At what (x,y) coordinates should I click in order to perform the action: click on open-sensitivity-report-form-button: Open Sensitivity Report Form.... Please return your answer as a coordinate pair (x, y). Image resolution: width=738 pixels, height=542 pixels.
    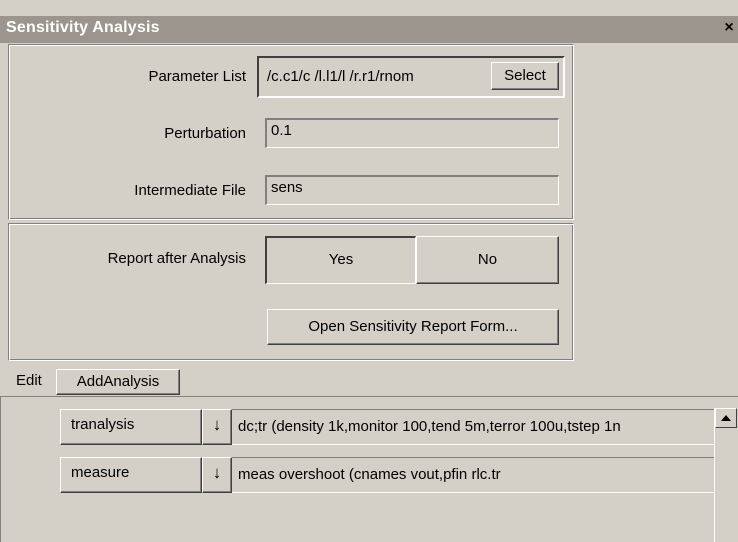
    Looking at the image, I should click on (413, 327).